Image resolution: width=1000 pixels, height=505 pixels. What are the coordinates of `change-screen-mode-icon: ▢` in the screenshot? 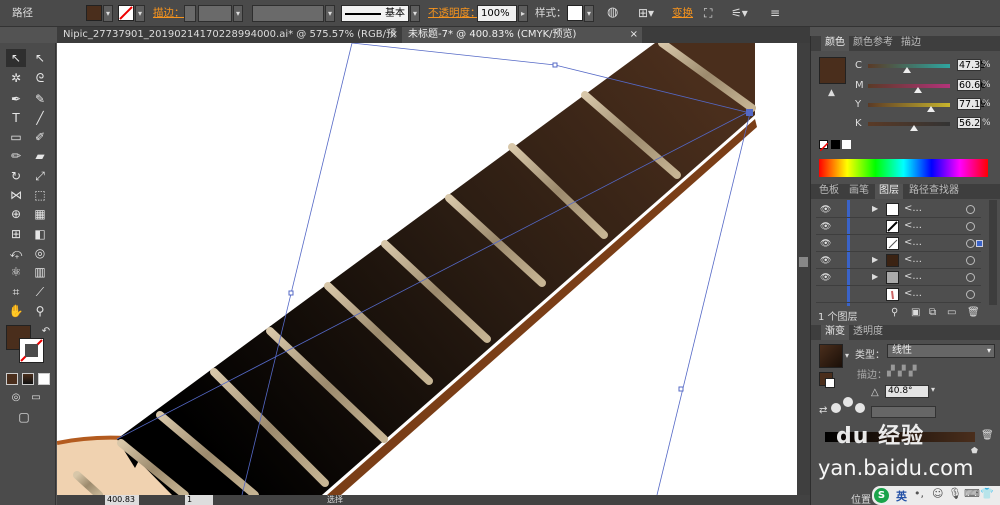 It's located at (24, 417).